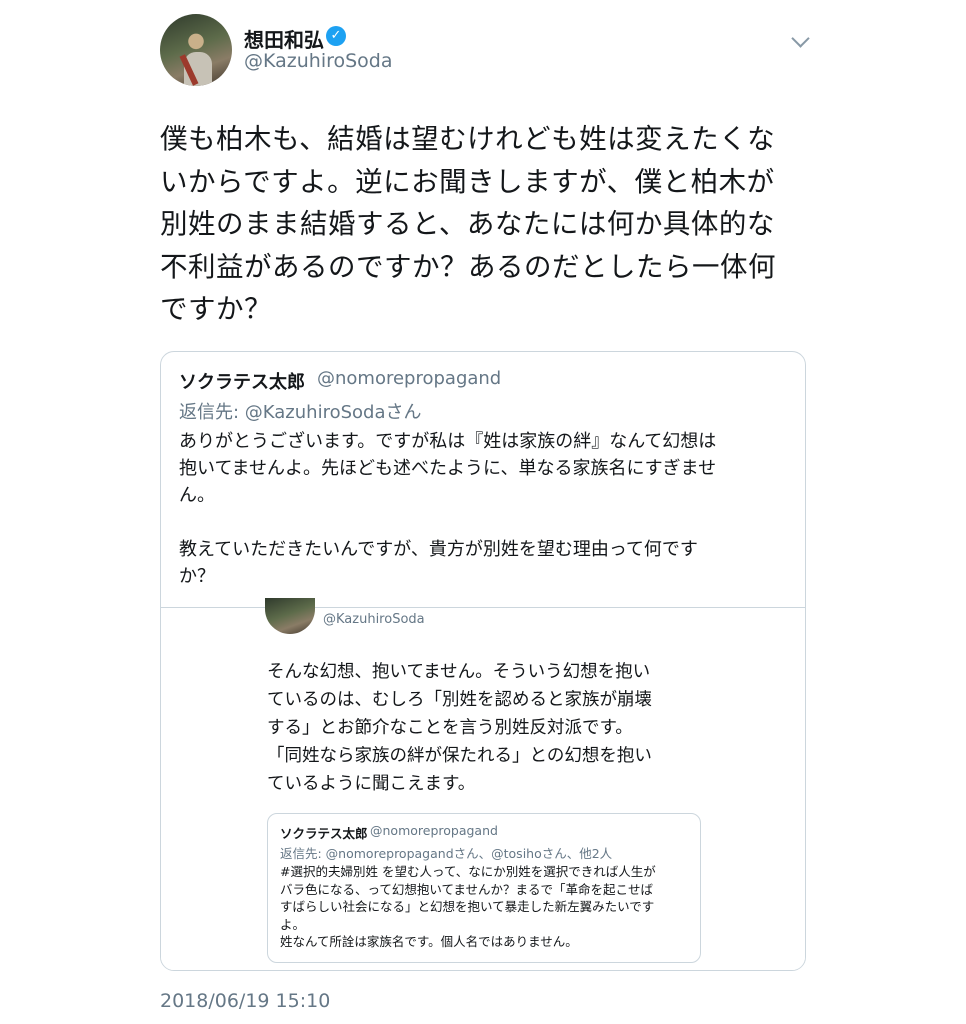 Image resolution: width=966 pixels, height=1024 pixels. What do you see at coordinates (434, 830) in the screenshot?
I see `inner-handle: @nomorepropagand` at bounding box center [434, 830].